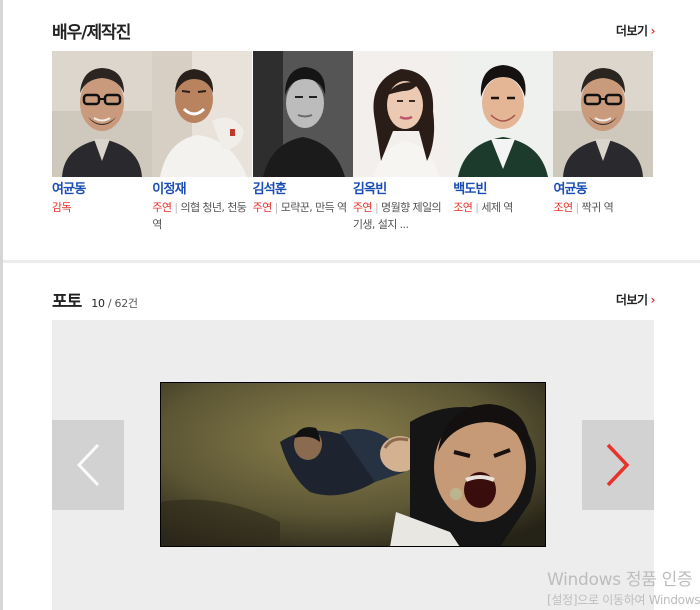  I want to click on watermark-line2: [설정]으로 이동하여 Windows, so click(623, 600).